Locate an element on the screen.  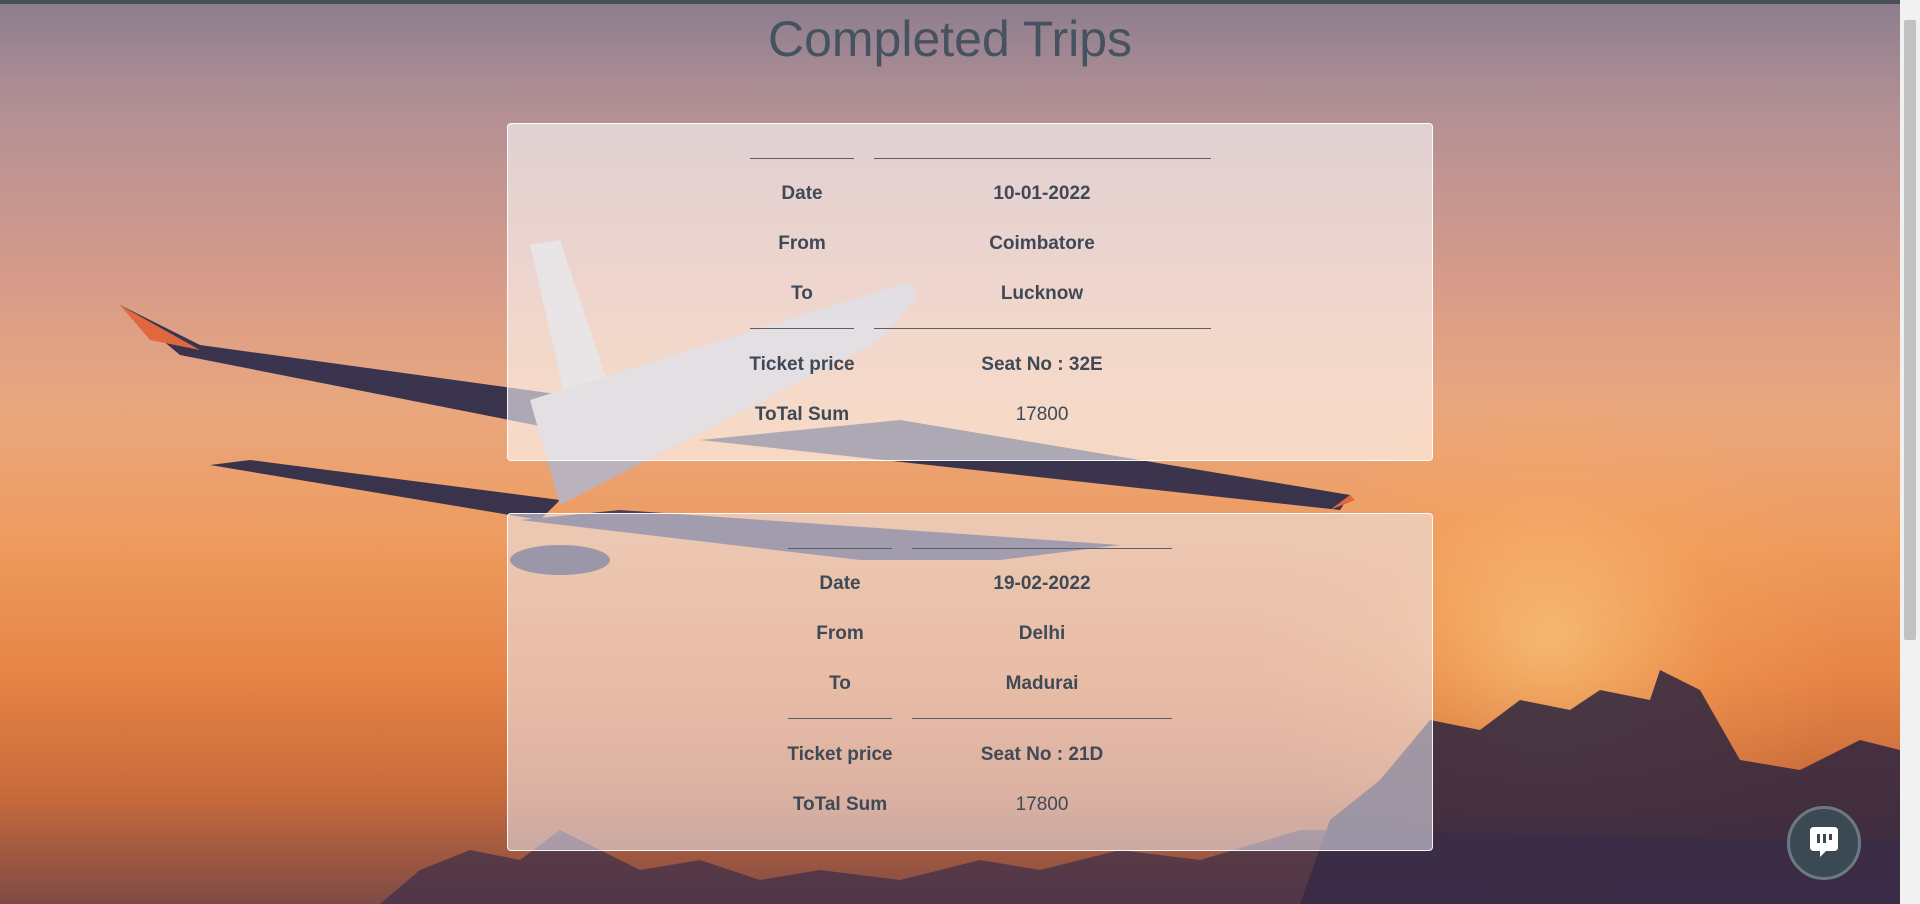
scrollbar-thumb is located at coordinates (1910, 330).